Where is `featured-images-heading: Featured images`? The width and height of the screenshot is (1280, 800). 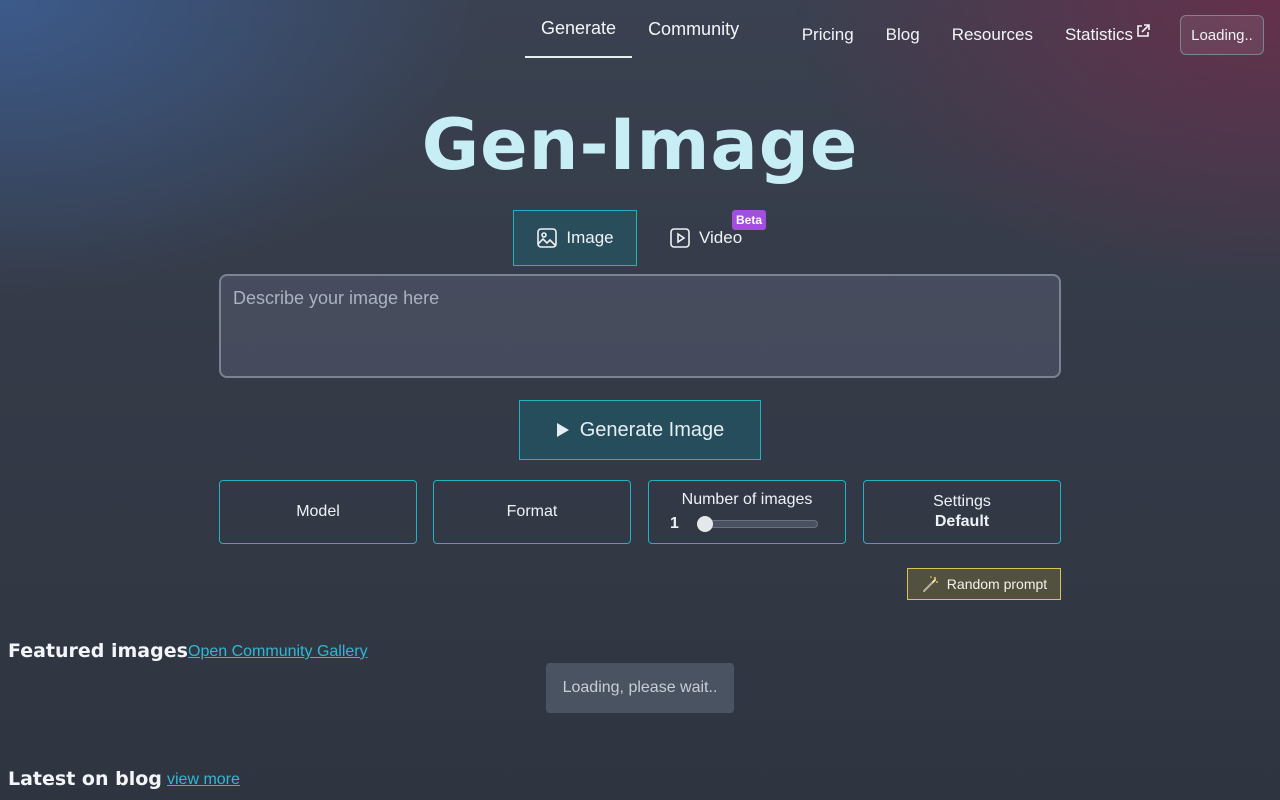 featured-images-heading: Featured images is located at coordinates (98, 651).